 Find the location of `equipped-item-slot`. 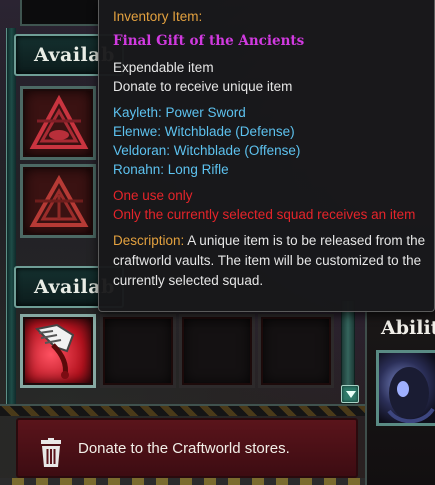

equipped-item-slot is located at coordinates (58, 351).